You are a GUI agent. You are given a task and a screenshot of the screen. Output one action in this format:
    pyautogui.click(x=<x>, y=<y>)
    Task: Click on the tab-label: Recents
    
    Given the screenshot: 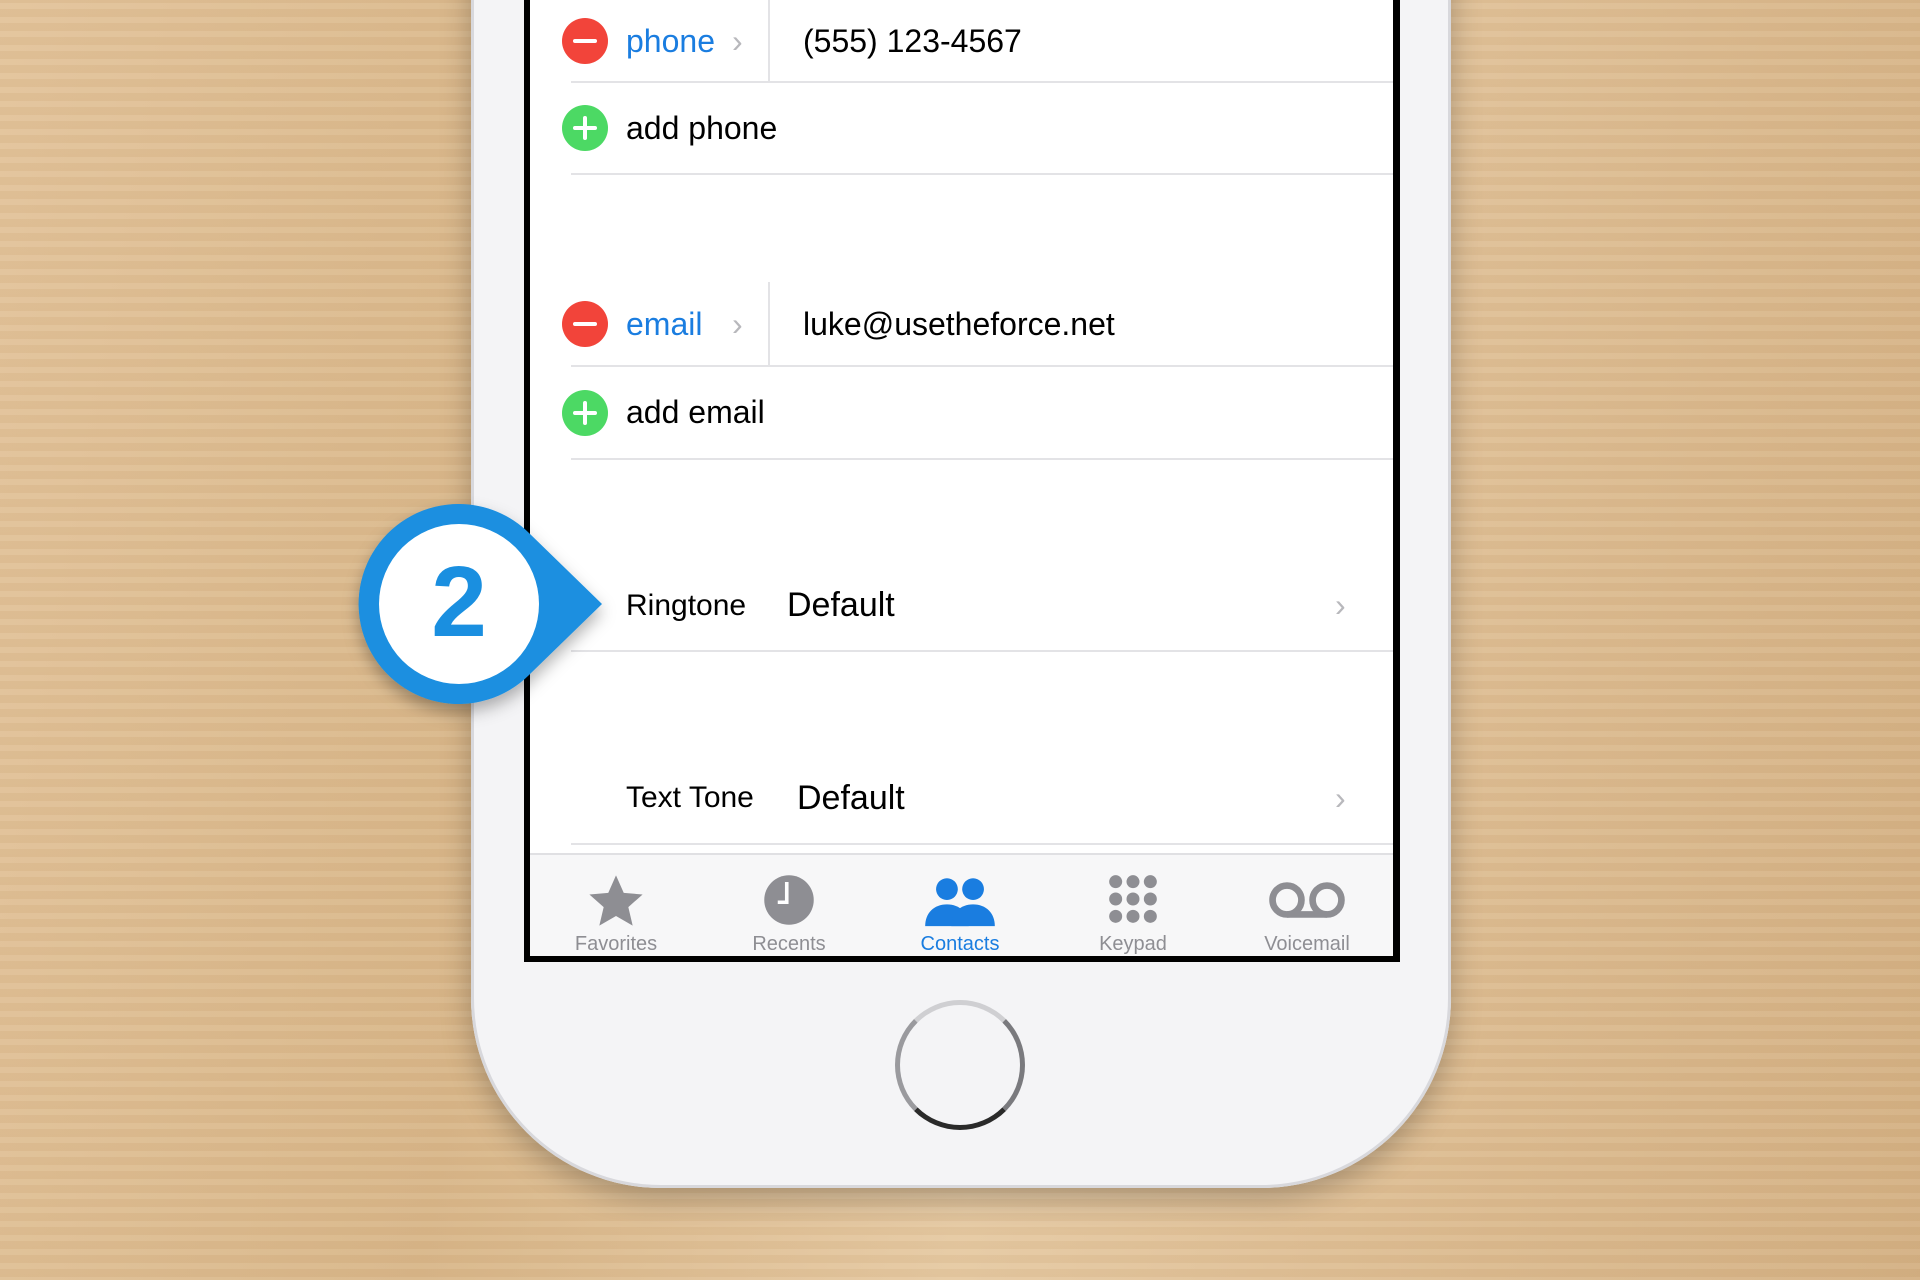 What is the action you would take?
    pyautogui.click(x=789, y=944)
    